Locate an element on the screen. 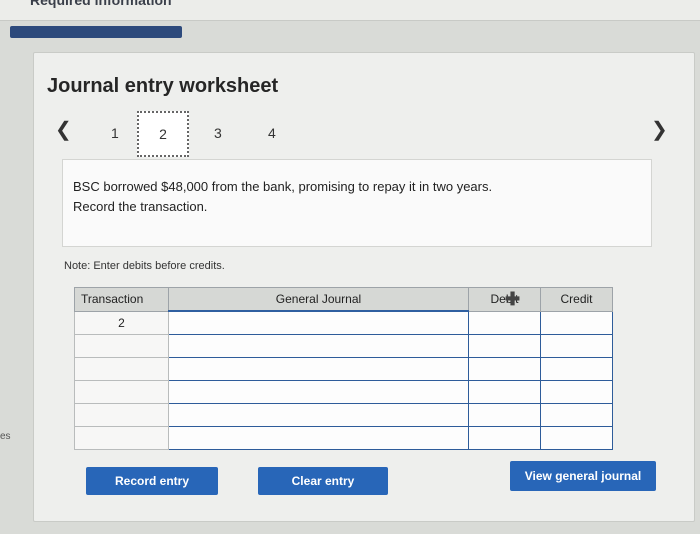 The width and height of the screenshot is (700, 534). col-credit: Credit is located at coordinates (576, 299).